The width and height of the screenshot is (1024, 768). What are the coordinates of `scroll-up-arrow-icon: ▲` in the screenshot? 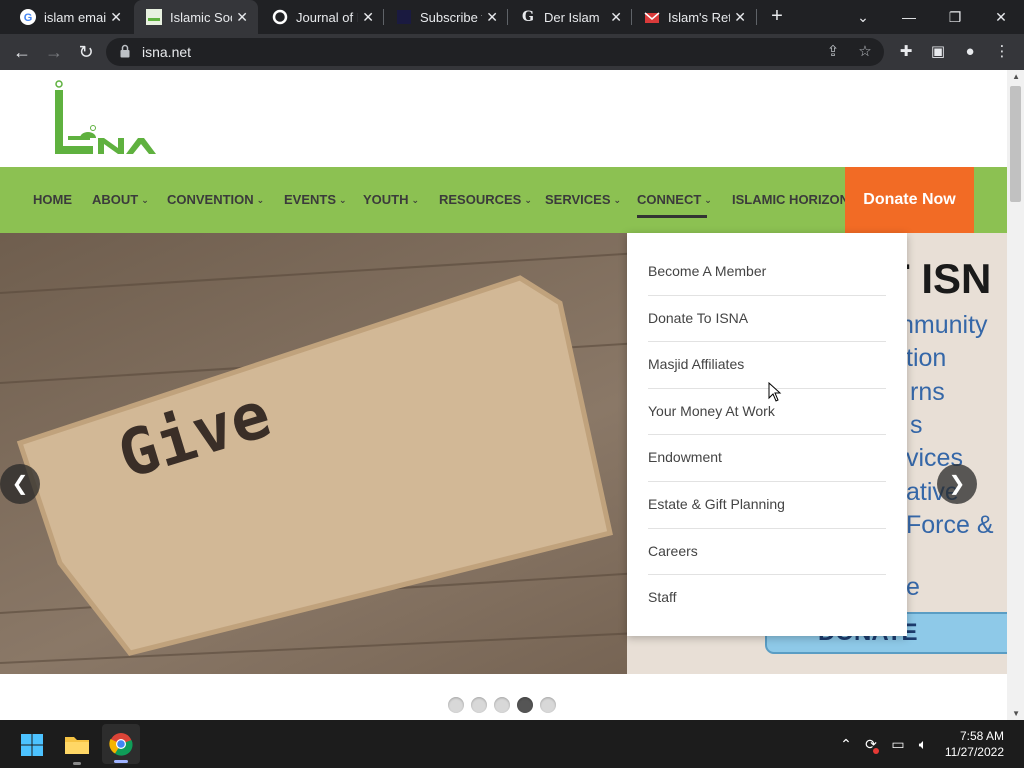 It's located at (1016, 76).